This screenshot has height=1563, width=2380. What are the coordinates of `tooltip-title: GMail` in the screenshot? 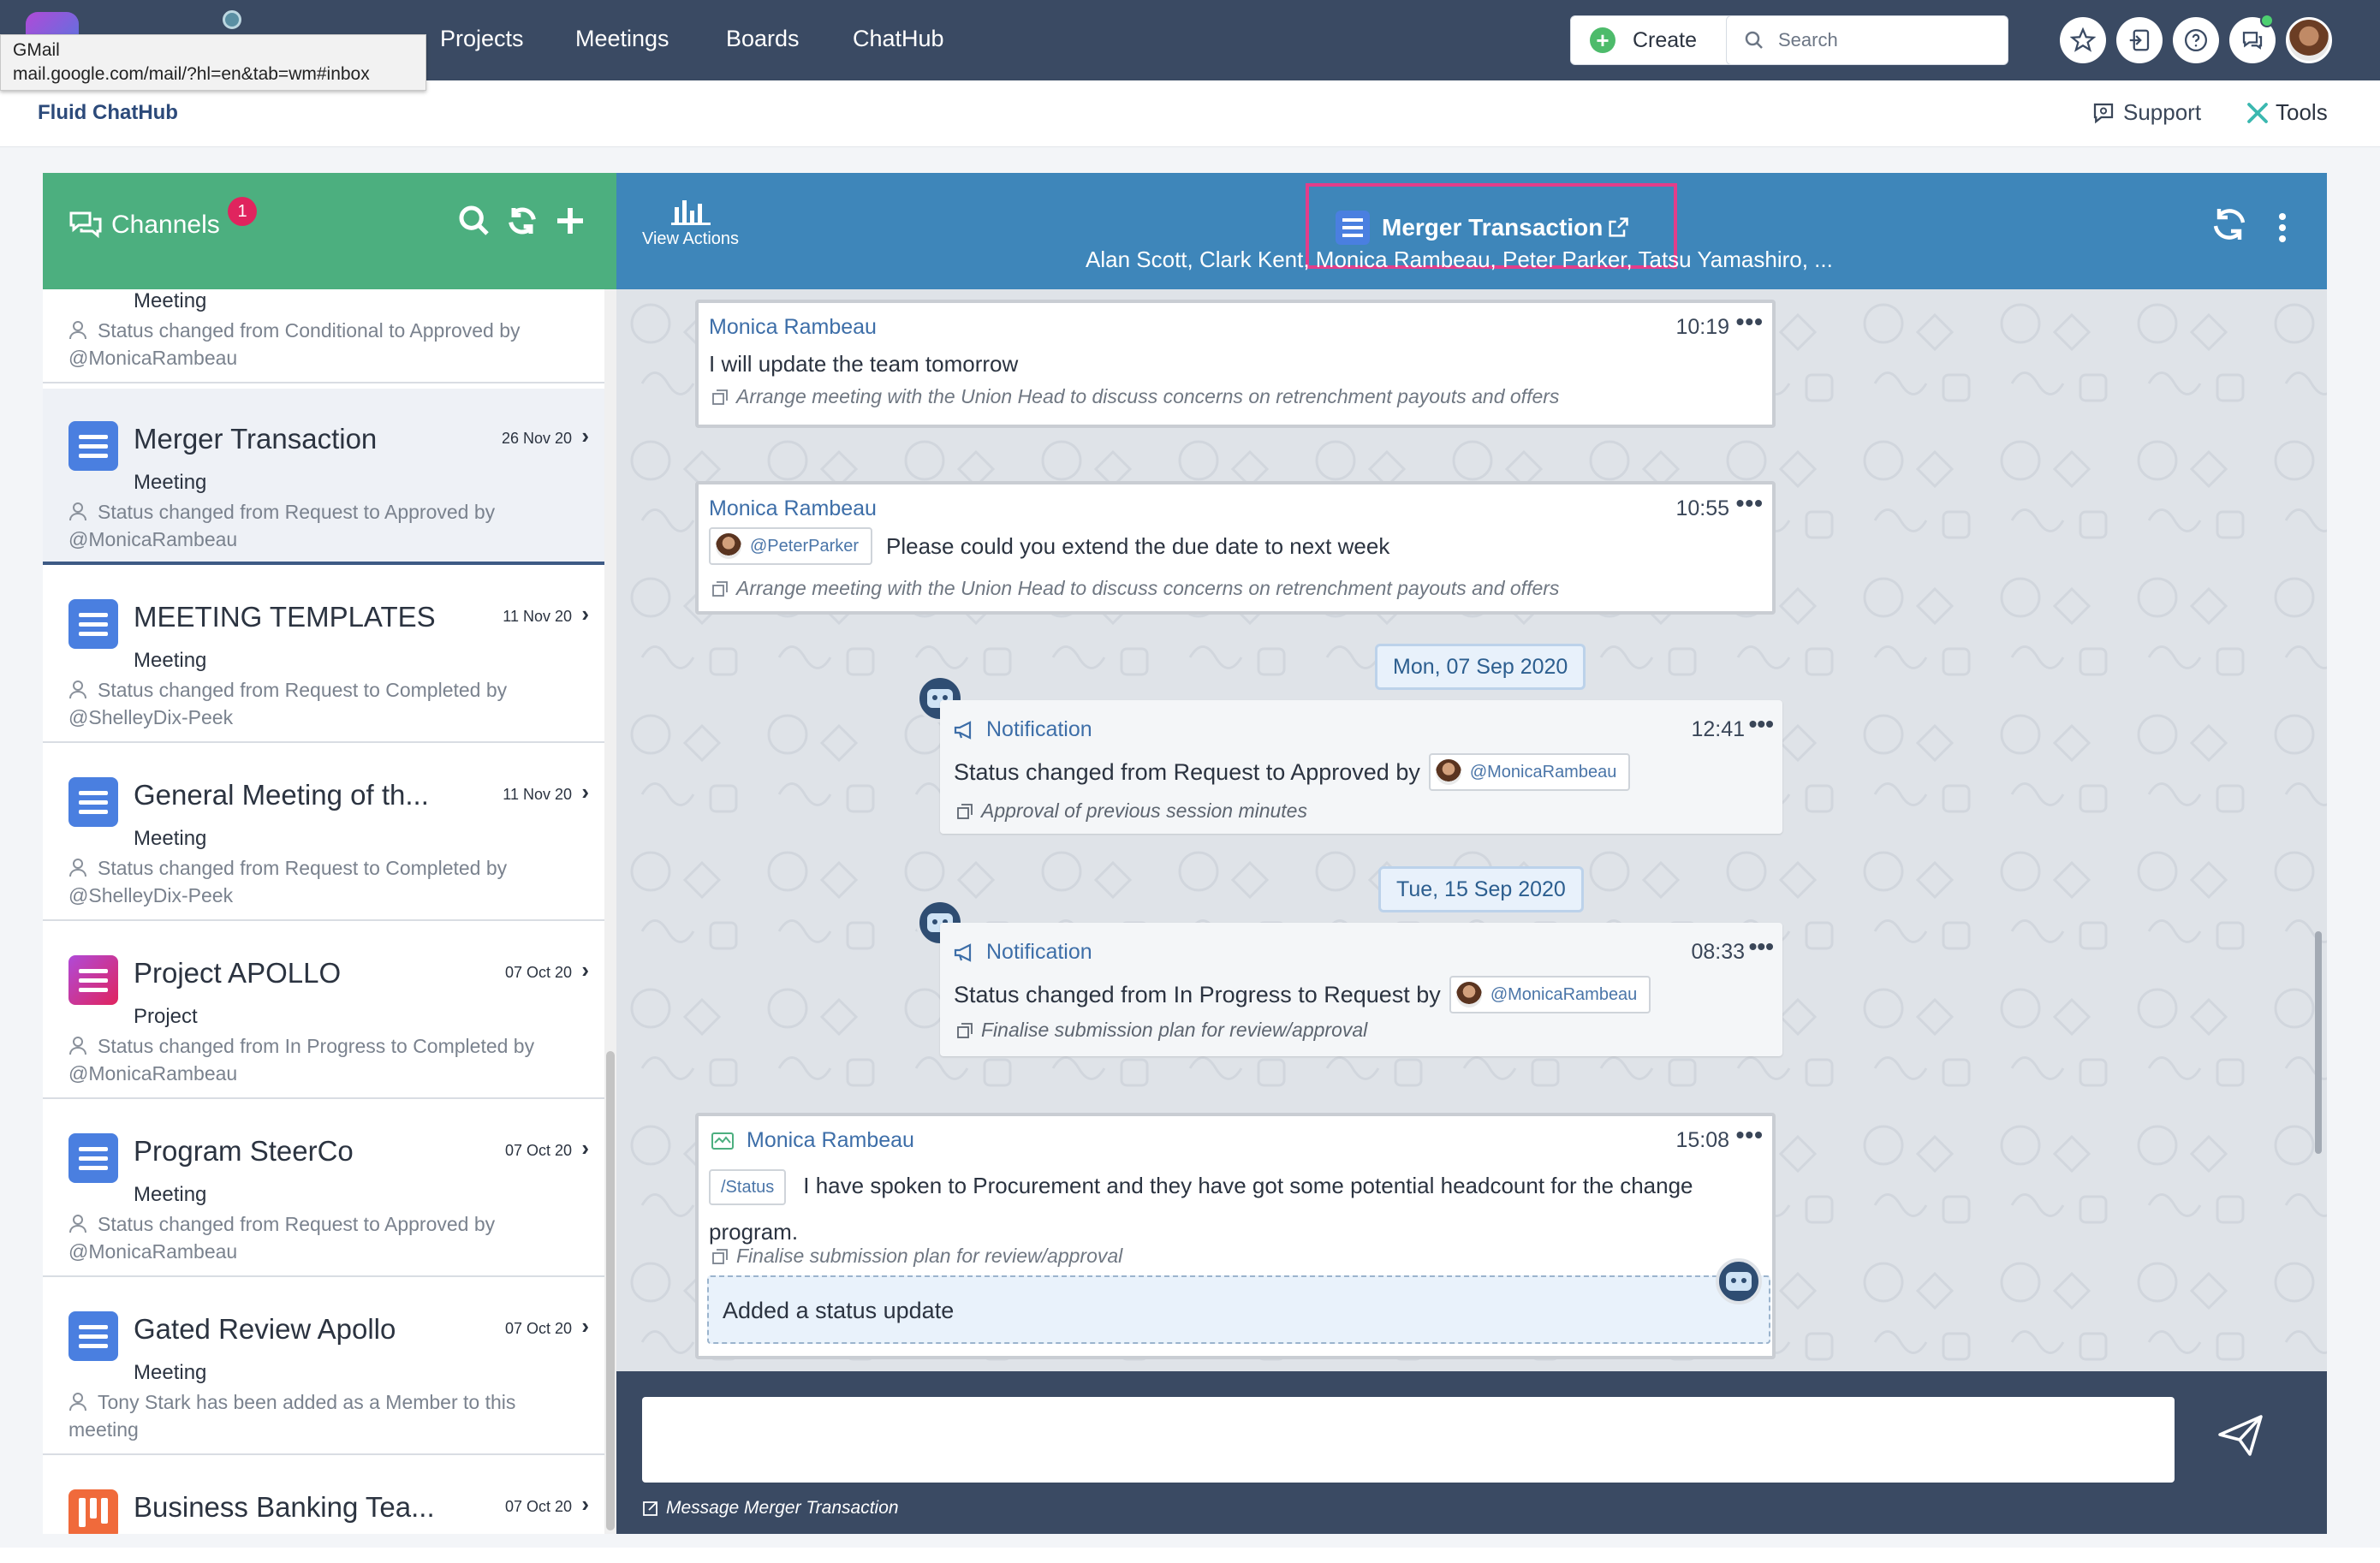 It's located at (36, 50).